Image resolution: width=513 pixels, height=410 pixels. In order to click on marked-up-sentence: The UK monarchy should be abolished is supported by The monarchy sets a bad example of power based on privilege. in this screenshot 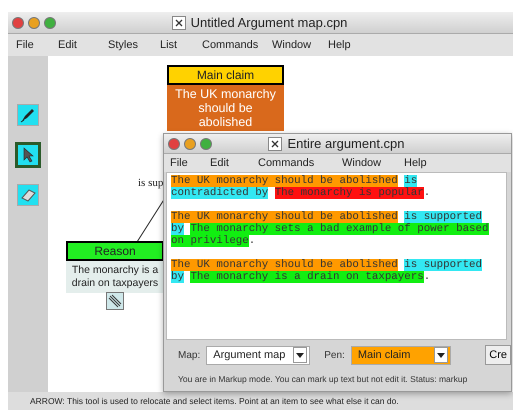, I will do `click(330, 229)`.